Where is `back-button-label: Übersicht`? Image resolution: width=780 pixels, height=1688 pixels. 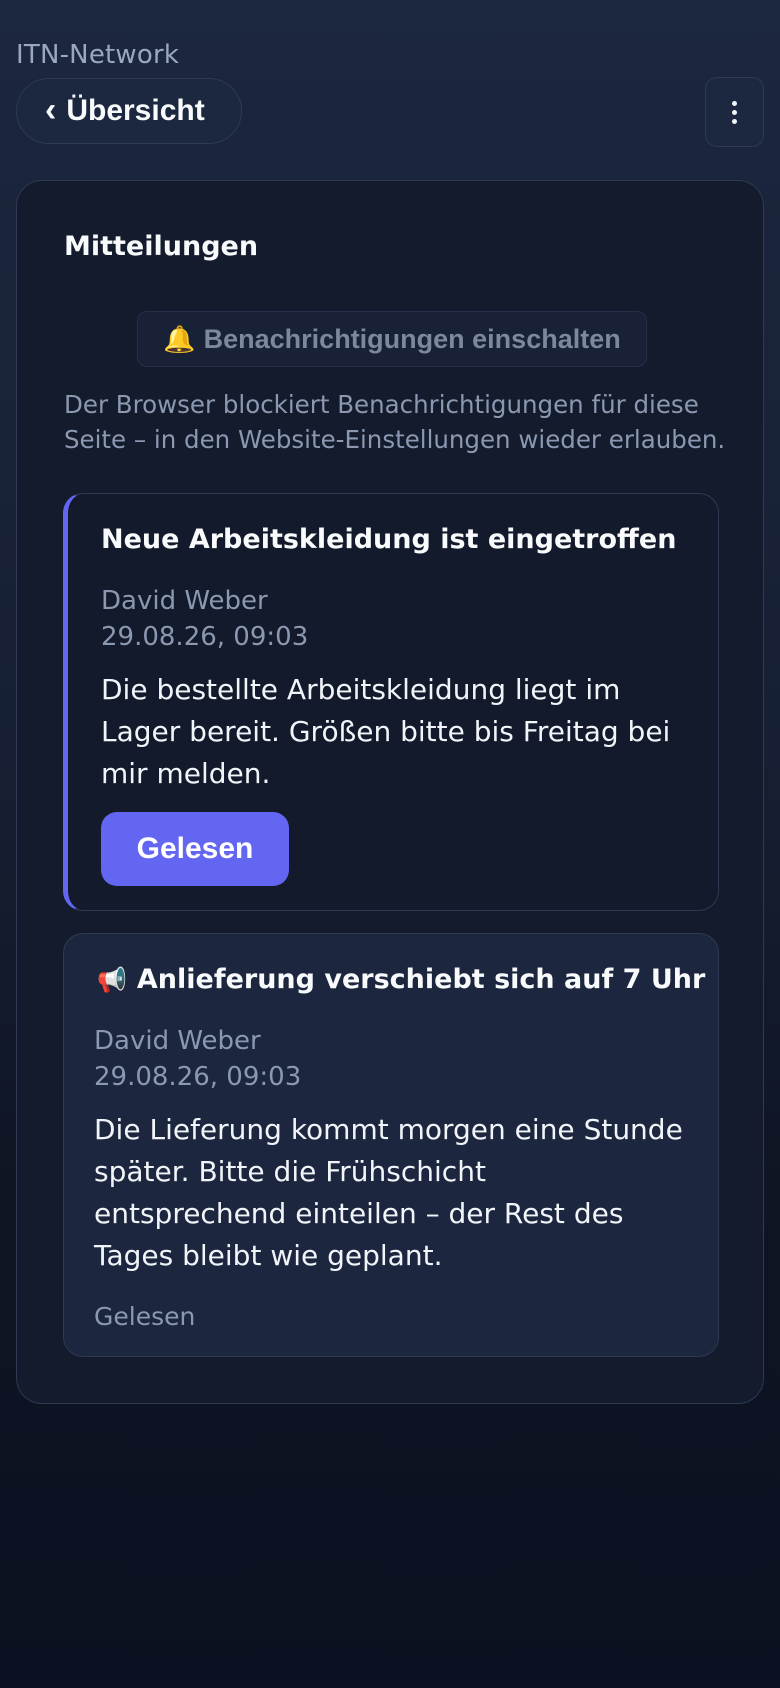 back-button-label: Übersicht is located at coordinates (135, 110).